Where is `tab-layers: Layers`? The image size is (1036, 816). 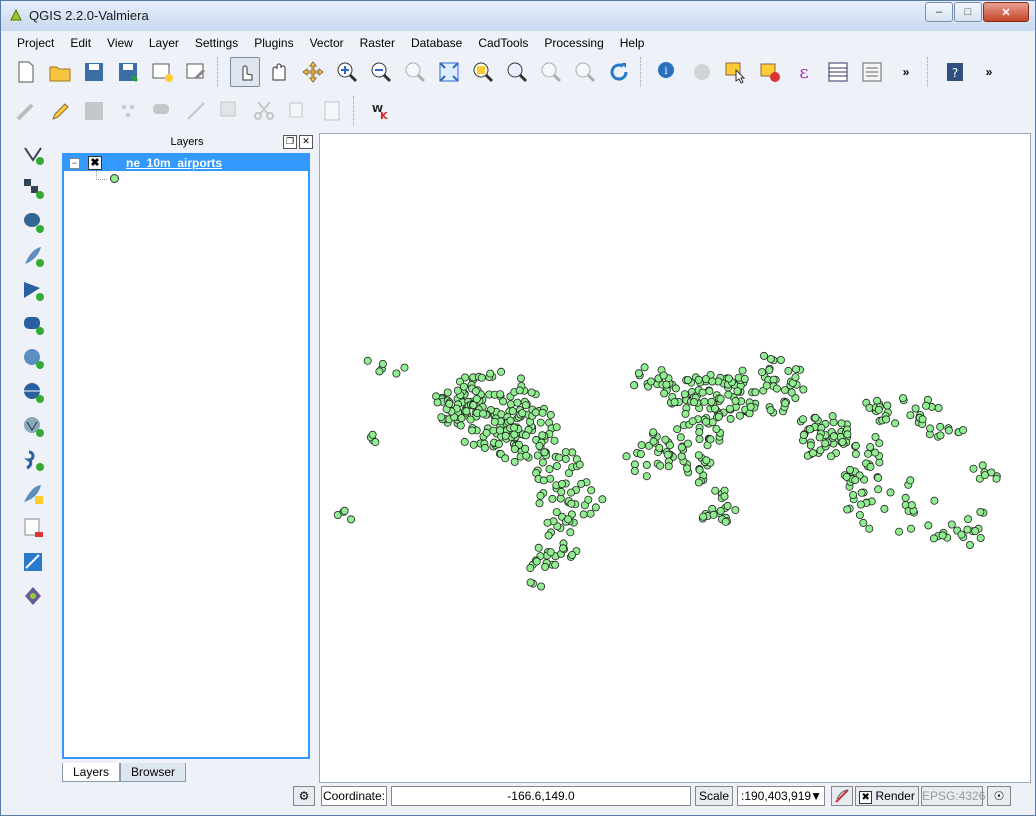 tab-layers: Layers is located at coordinates (91, 772).